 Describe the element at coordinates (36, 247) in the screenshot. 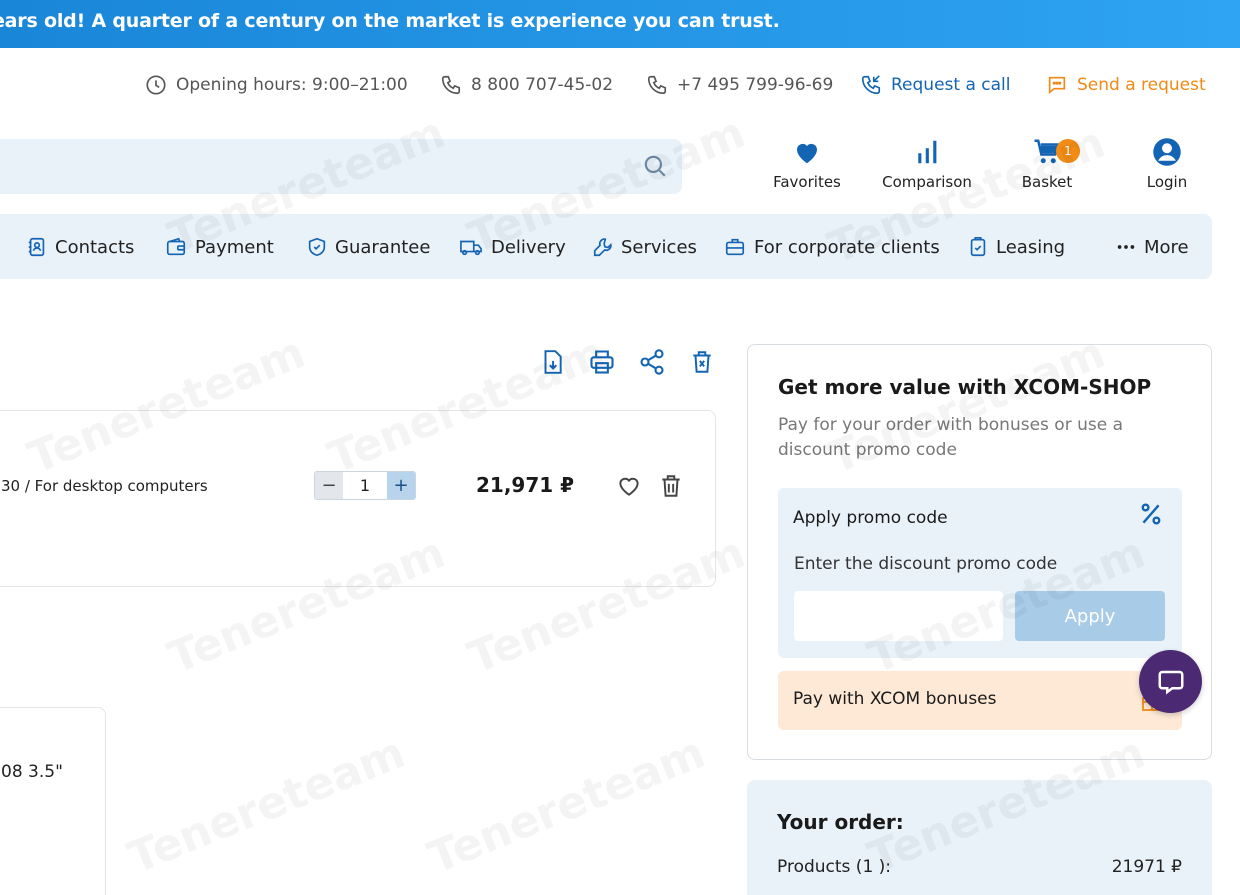

I see `address-book-icon` at that location.